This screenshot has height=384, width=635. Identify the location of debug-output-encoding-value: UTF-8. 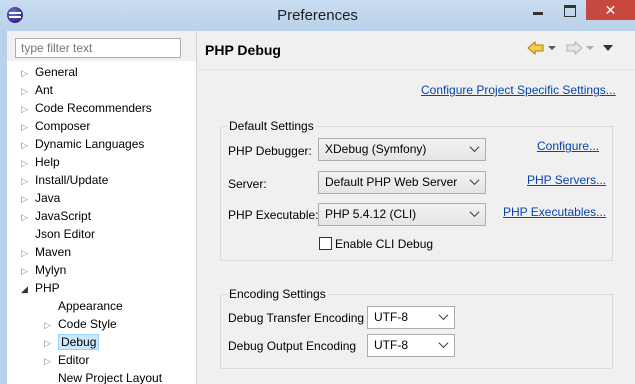
(391, 345).